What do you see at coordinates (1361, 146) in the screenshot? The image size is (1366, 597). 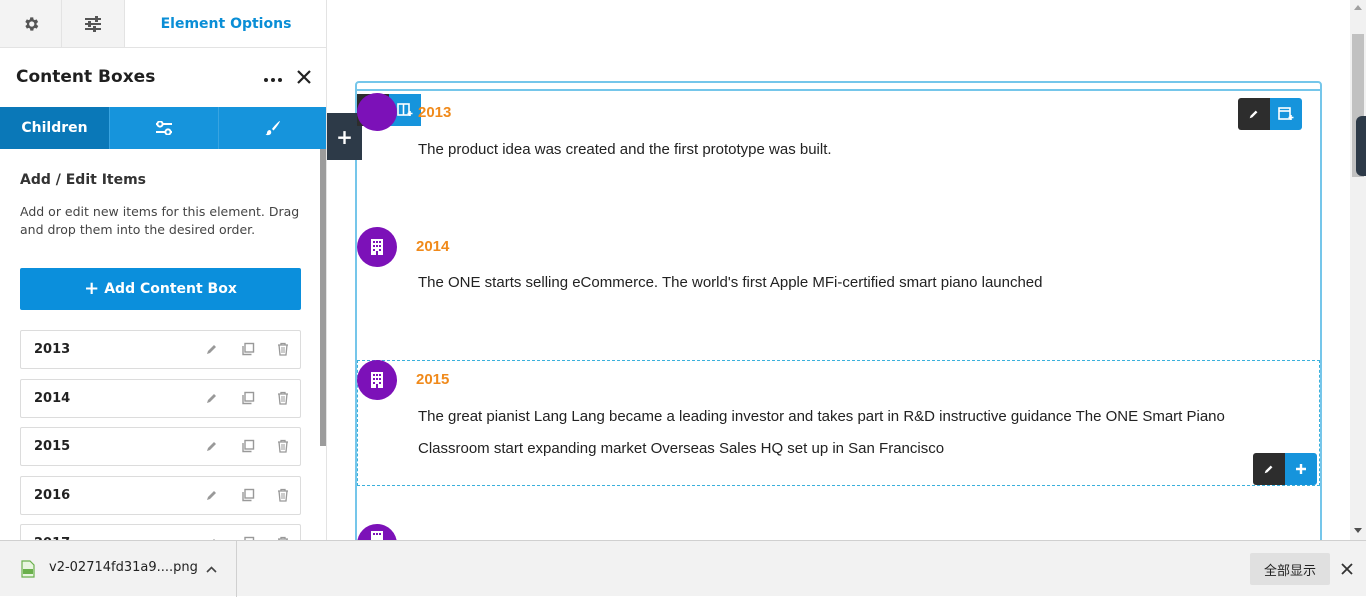 I see `side-panel-handle` at bounding box center [1361, 146].